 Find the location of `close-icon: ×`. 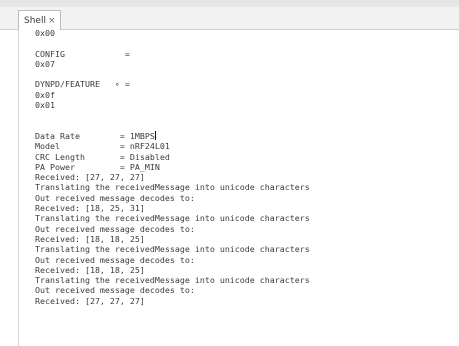

close-icon: × is located at coordinates (52, 21).